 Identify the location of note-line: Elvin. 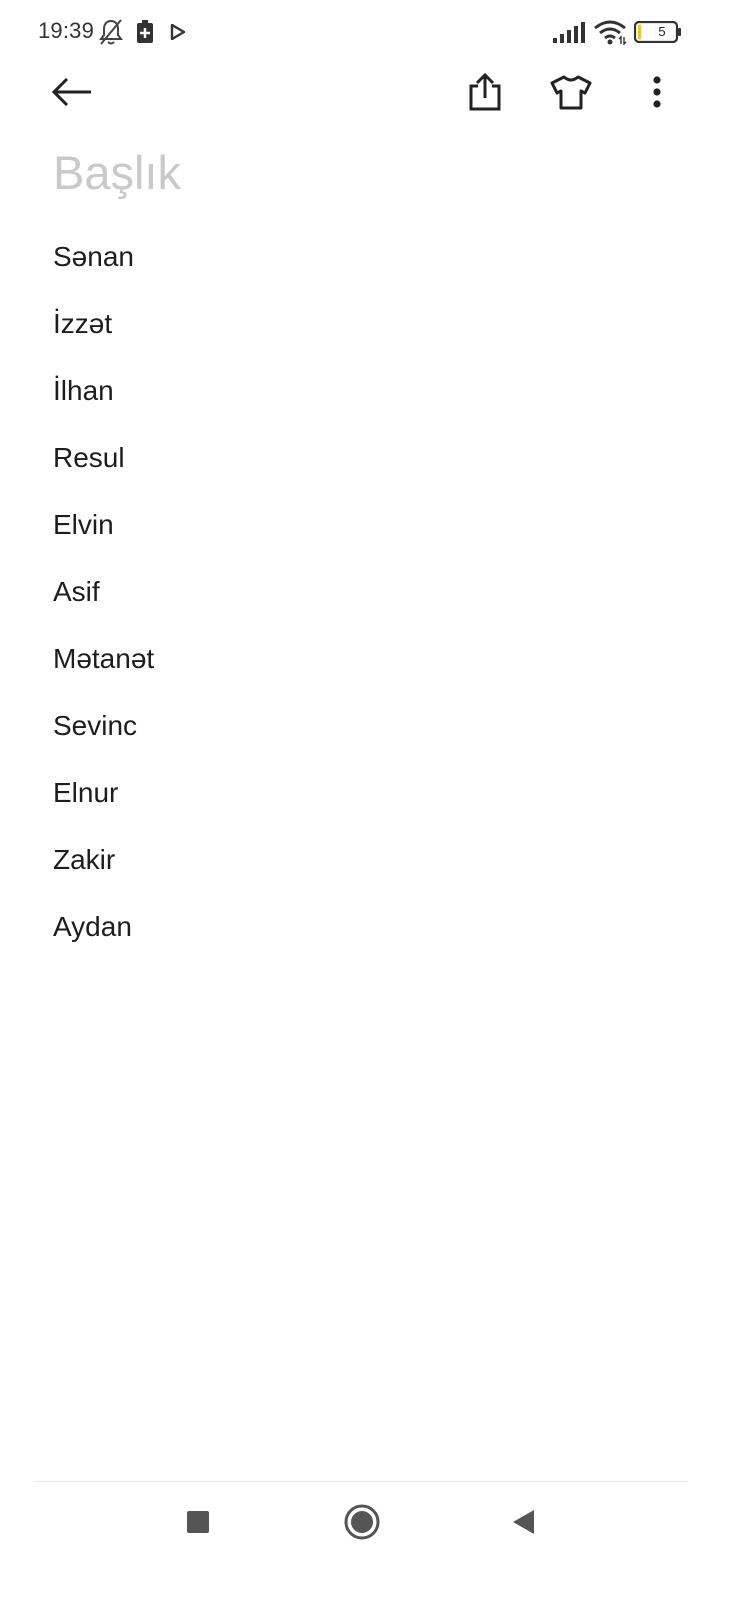
(103, 539).